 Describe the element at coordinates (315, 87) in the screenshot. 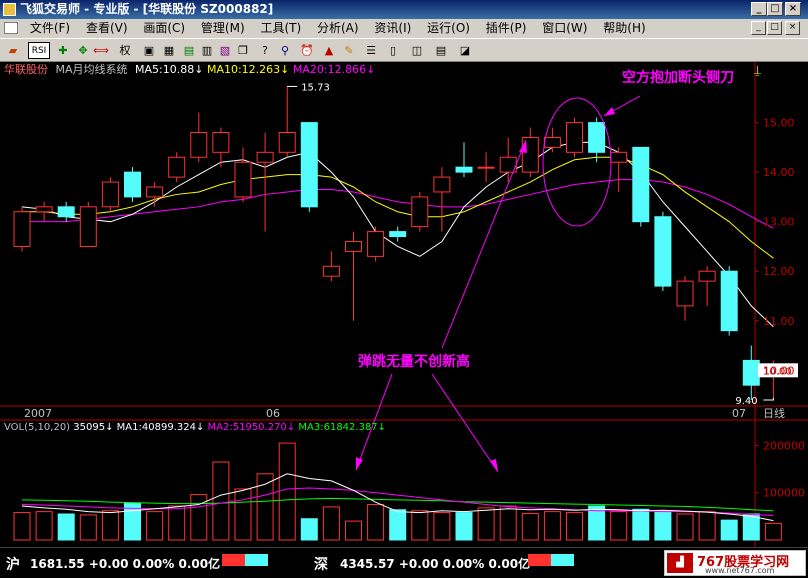

I see `high-price-label: 15.73` at that location.